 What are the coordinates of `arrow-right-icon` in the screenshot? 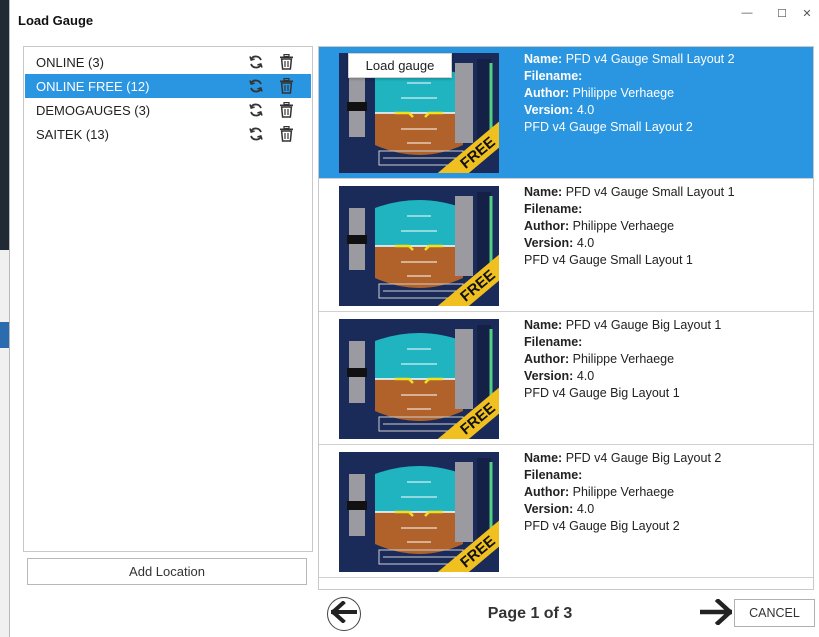 It's located at (716, 613).